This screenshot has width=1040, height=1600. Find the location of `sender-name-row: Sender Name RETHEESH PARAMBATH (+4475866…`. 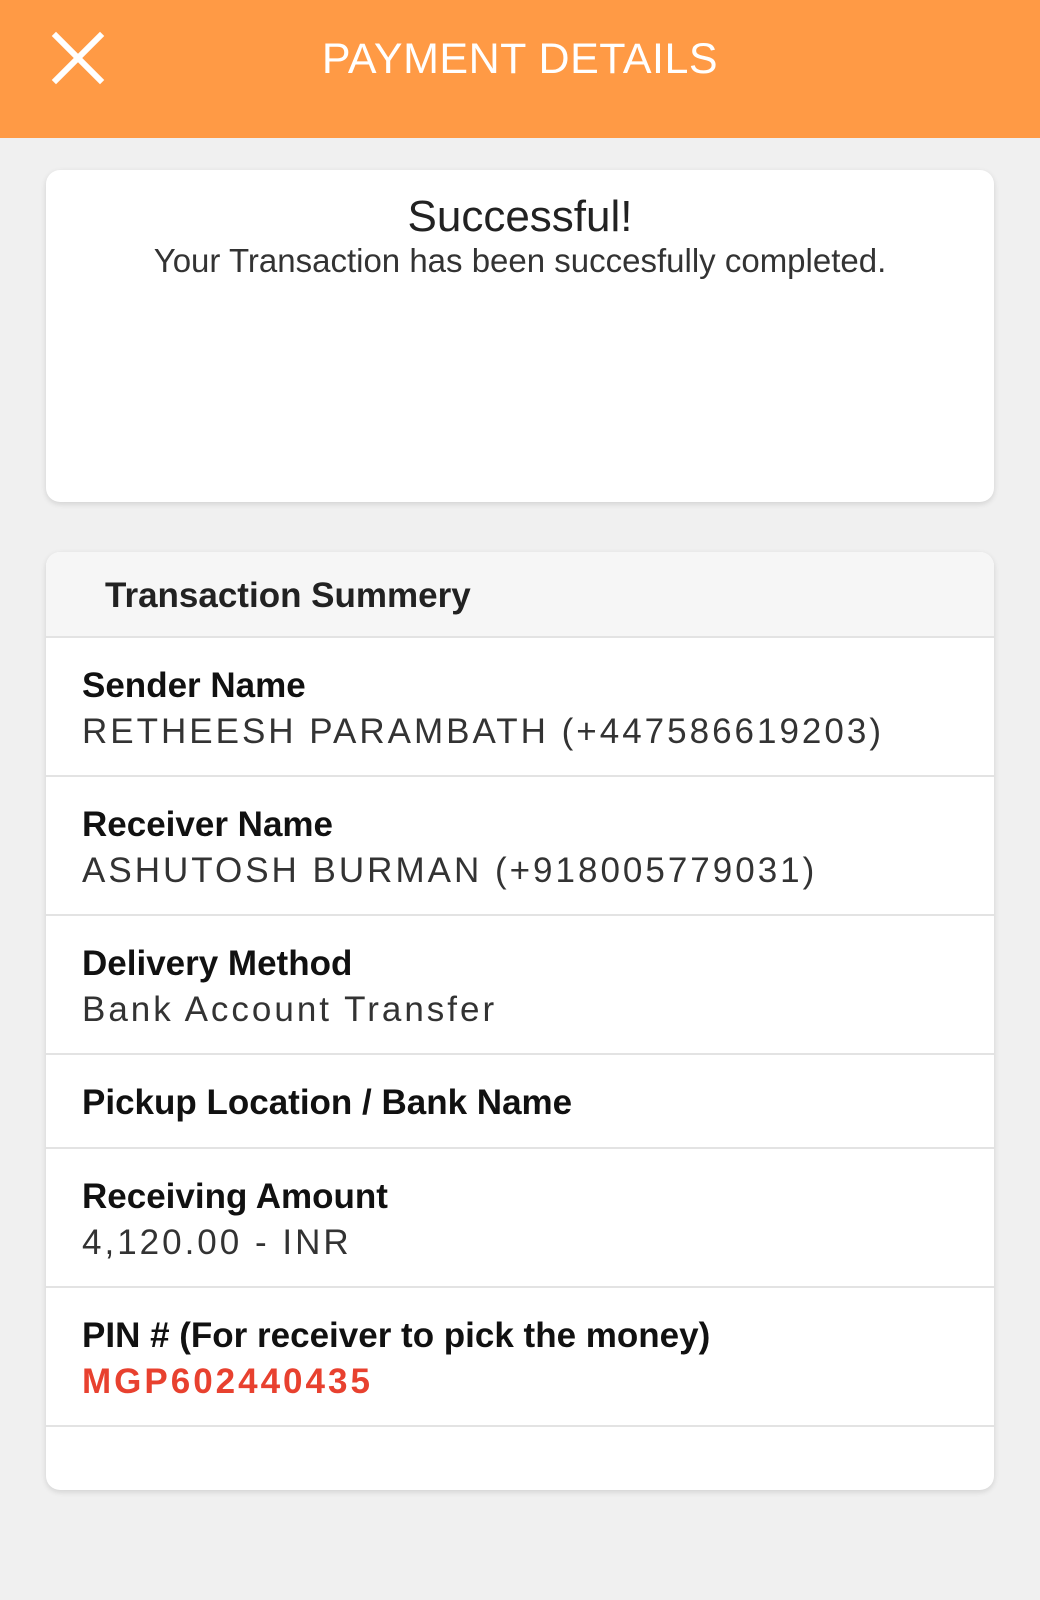

sender-name-row: Sender Name RETHEESH PARAMBATH (+4475866… is located at coordinates (520, 707).